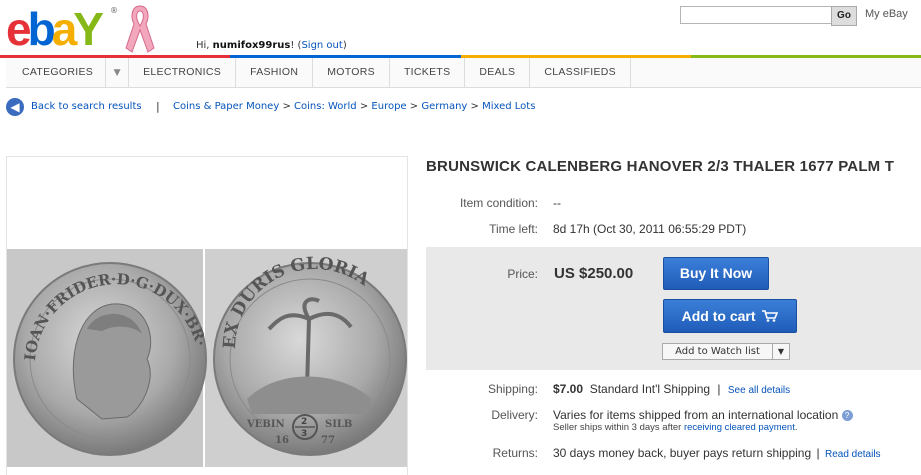 The image size is (921, 475). What do you see at coordinates (55, 72) in the screenshot?
I see `nav-categories: CATEGORIES` at bounding box center [55, 72].